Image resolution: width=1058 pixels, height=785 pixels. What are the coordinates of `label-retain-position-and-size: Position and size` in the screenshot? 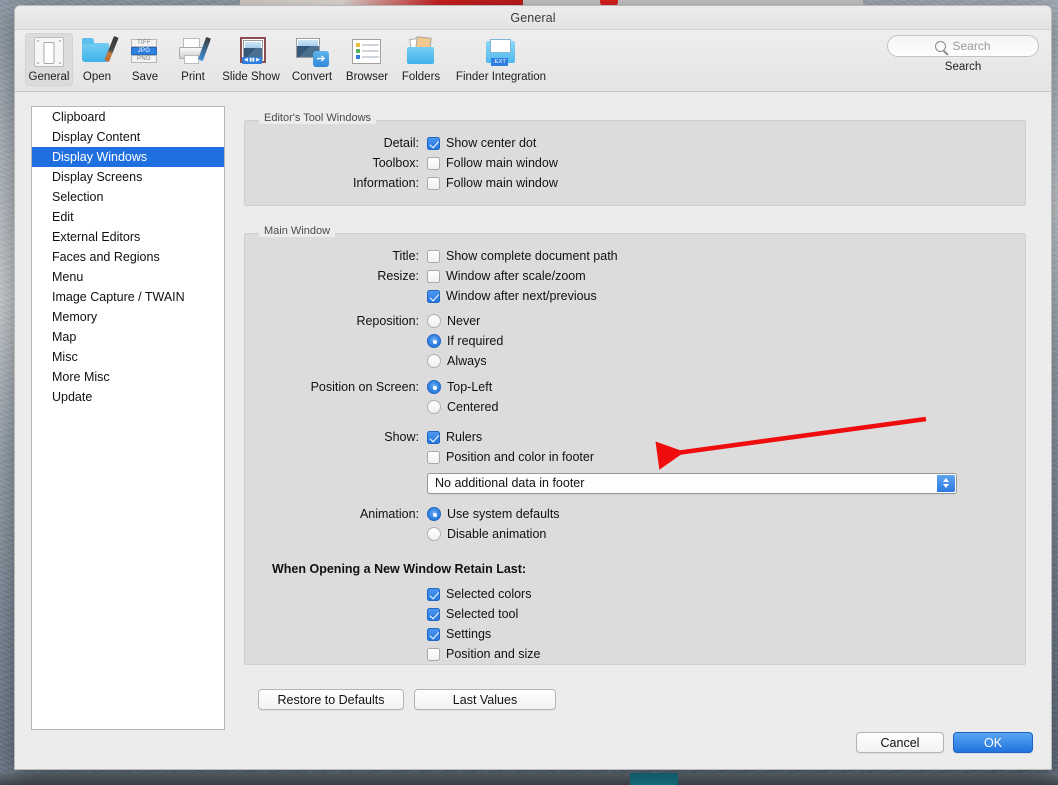 It's located at (493, 654).